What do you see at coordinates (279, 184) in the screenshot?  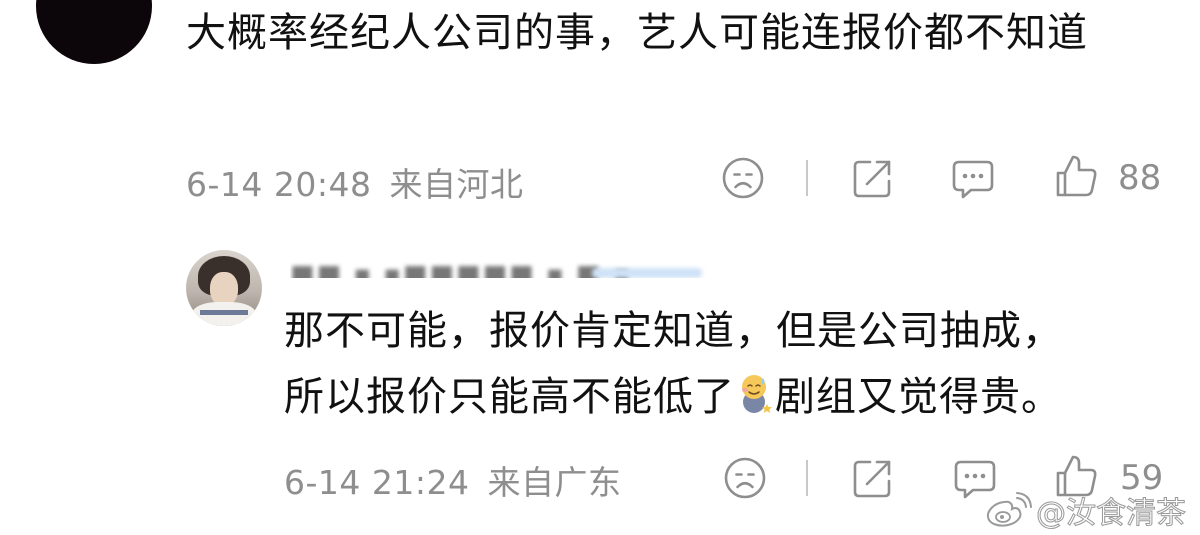 I see `comment-date: 6-14 20:48` at bounding box center [279, 184].